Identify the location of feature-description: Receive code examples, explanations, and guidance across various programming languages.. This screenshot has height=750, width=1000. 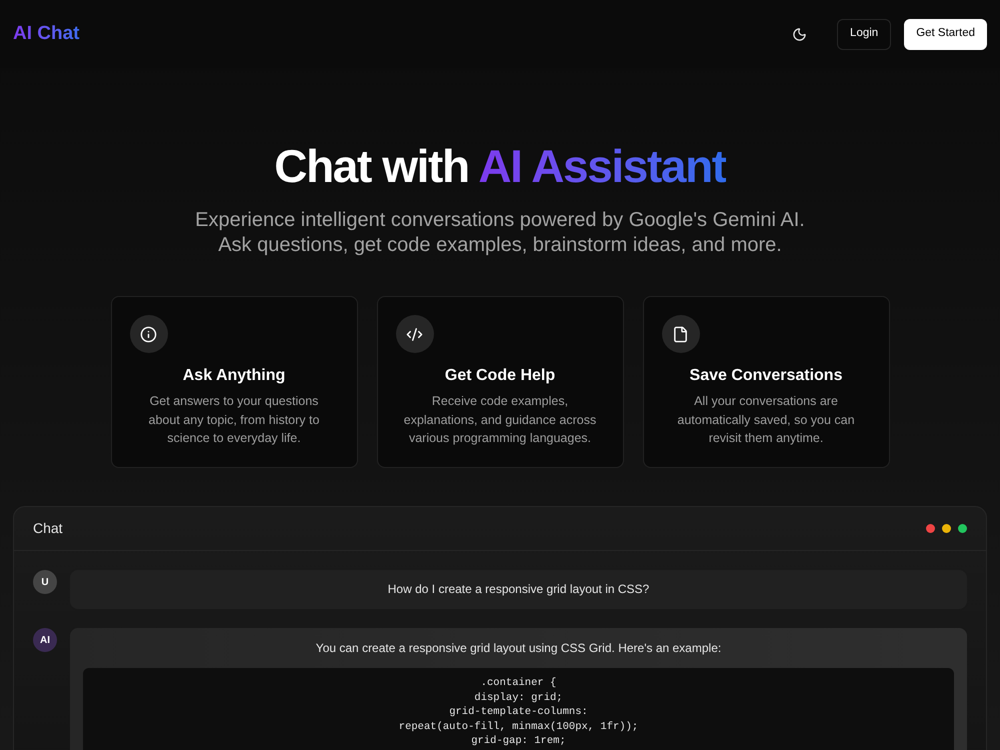
(500, 420).